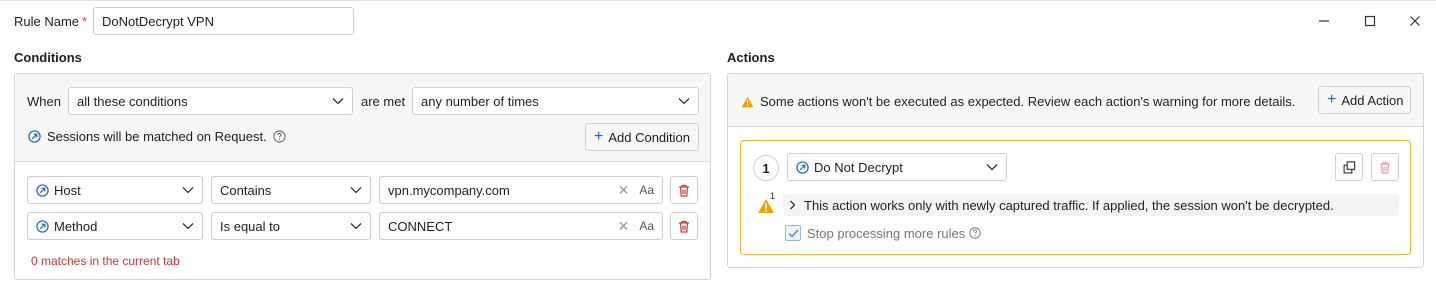  Describe the element at coordinates (51, 21) in the screenshot. I see `rule-name-label: Rule Name *` at that location.